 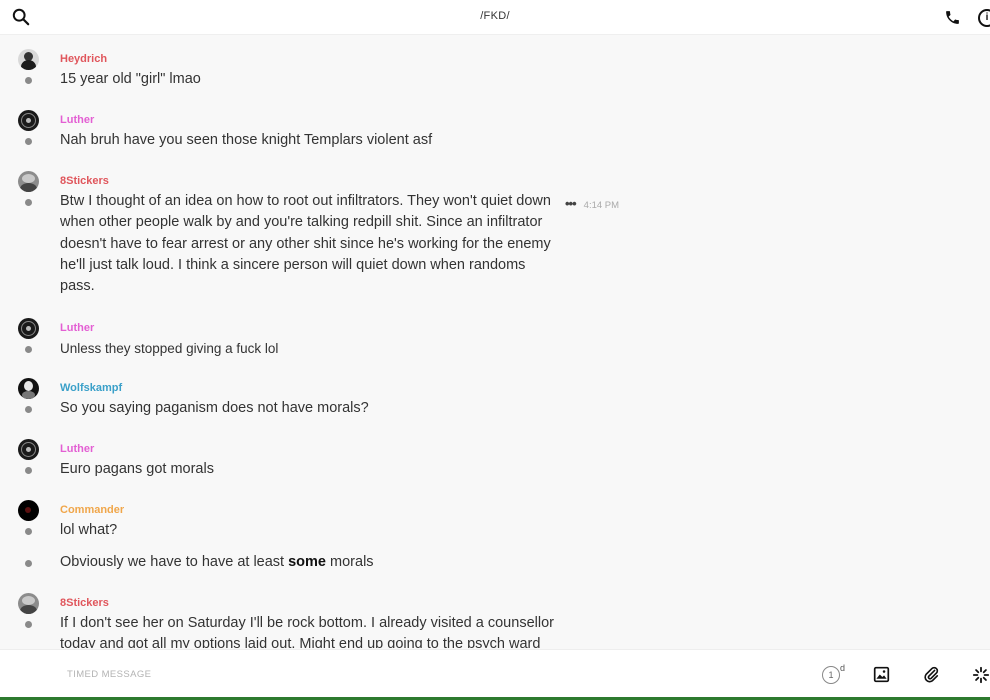 I want to click on more-options-icon: •••, so click(x=571, y=203).